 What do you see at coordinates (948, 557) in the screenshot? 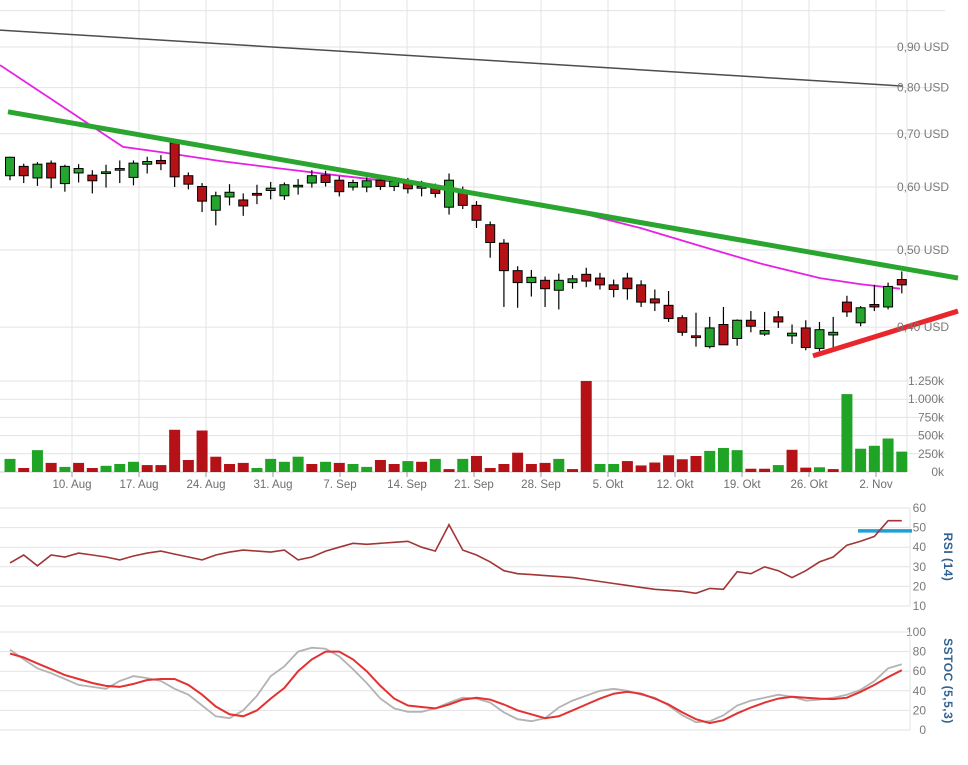
I see `rsi-panel-title: RSI (14)` at bounding box center [948, 557].